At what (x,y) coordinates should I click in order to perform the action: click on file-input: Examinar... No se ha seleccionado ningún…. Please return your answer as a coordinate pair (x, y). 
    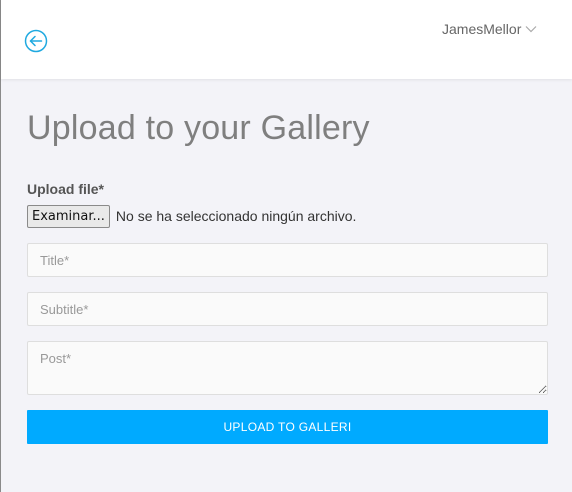
    Looking at the image, I should click on (191, 216).